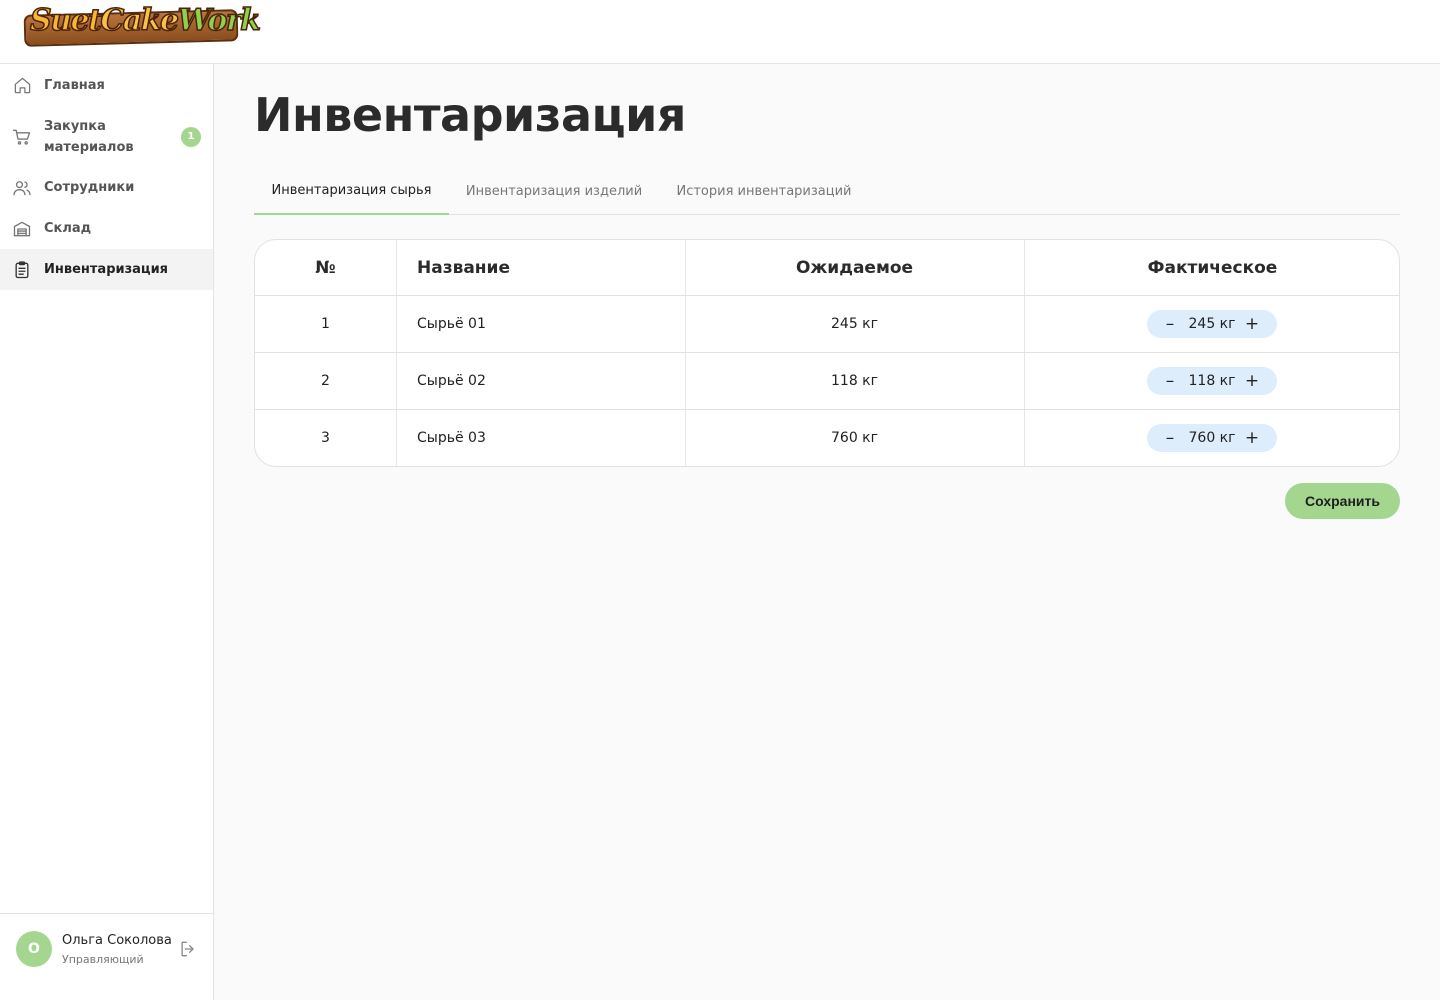  What do you see at coordinates (106, 85) in the screenshot?
I see `sidebar-item-home: Главная` at bounding box center [106, 85].